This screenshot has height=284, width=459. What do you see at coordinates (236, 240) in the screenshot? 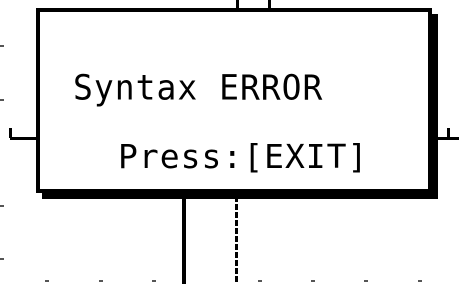
I see `graph-line-bottom-dotted` at bounding box center [236, 240].